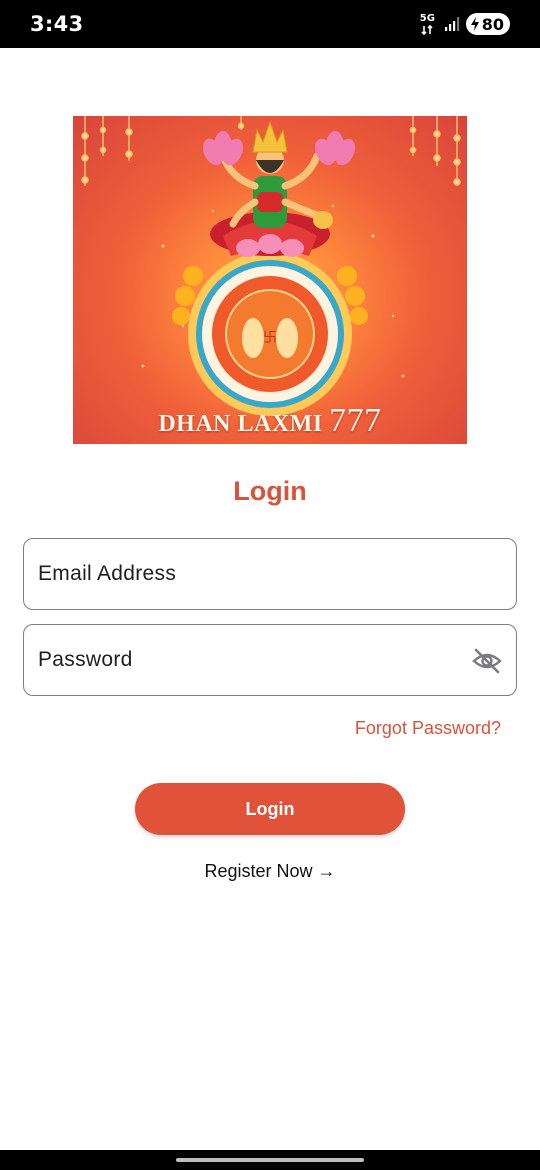 This screenshot has width=540, height=1170. What do you see at coordinates (270, 871) in the screenshot?
I see `register-now-link: Register Now →` at bounding box center [270, 871].